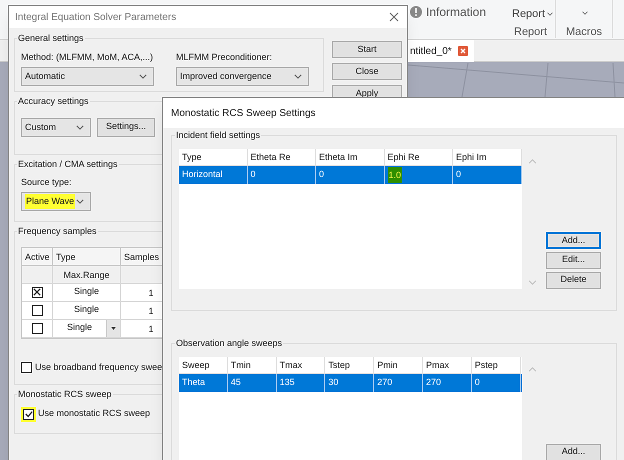 The width and height of the screenshot is (624, 460). What do you see at coordinates (53, 101) in the screenshot?
I see `group-title: Accuracy settings` at bounding box center [53, 101].